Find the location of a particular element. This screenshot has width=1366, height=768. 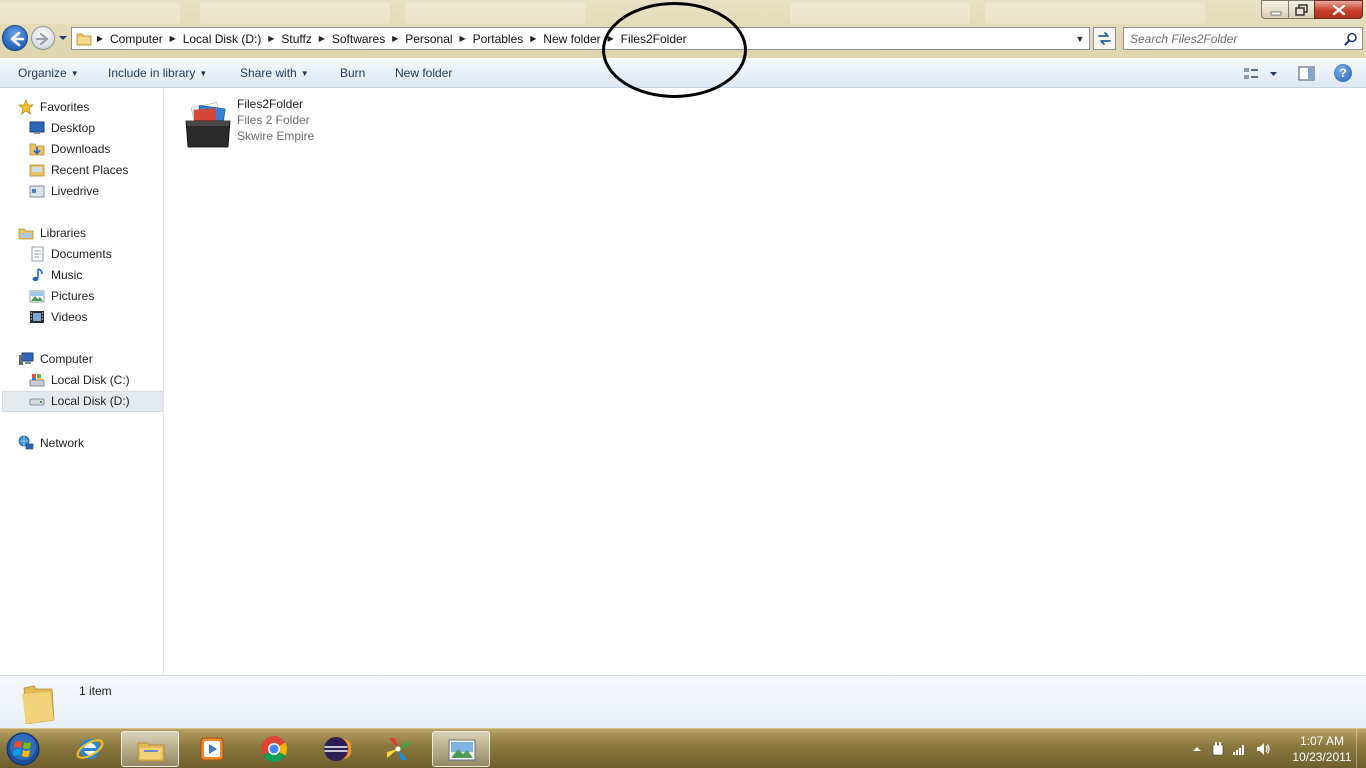

nav-item-label: Local Disk (C:) is located at coordinates (90, 380).